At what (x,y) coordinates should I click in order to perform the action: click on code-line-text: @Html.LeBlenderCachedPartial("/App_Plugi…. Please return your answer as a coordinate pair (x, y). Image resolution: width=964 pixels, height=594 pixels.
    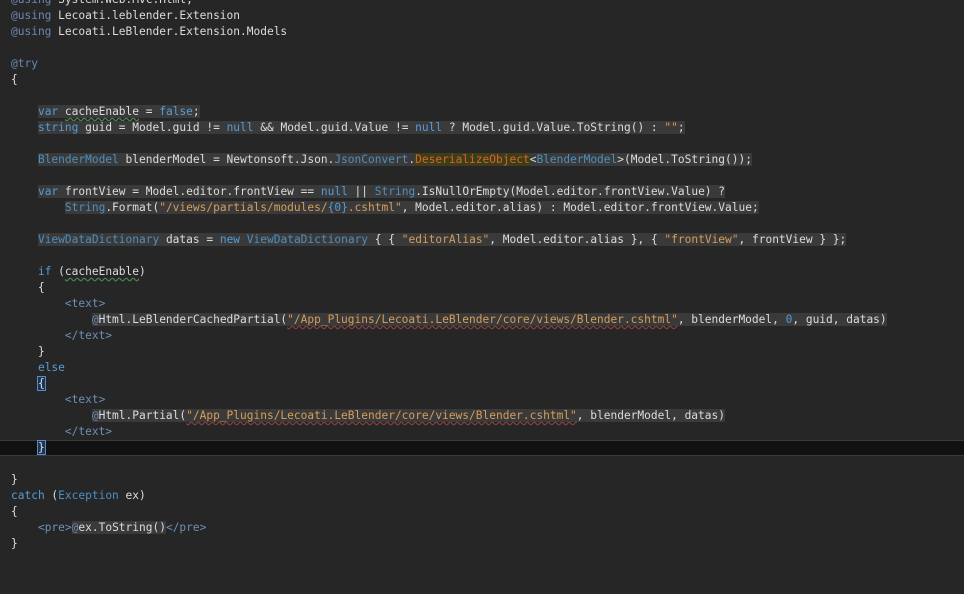
    Looking at the image, I should click on (449, 320).